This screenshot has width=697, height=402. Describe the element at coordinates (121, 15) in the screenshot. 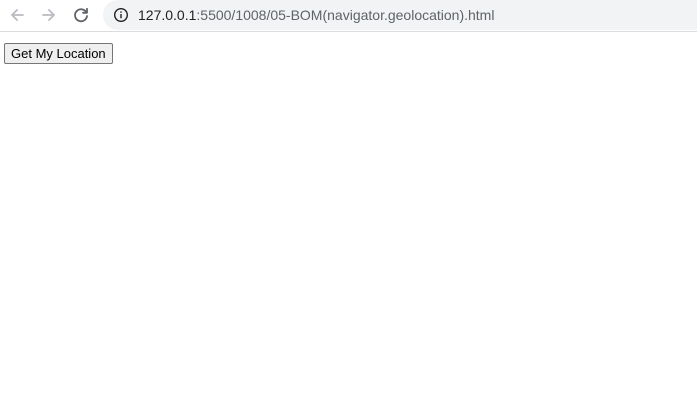

I see `info-icon` at that location.